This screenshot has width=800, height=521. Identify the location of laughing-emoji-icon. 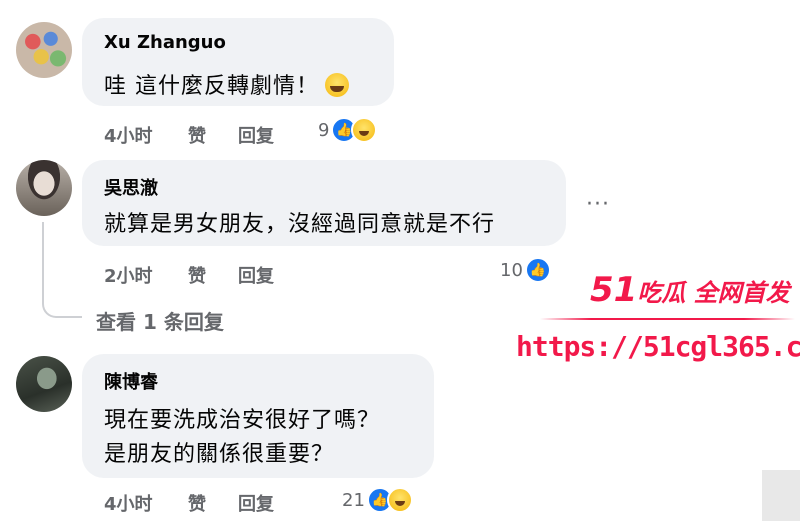
(337, 85).